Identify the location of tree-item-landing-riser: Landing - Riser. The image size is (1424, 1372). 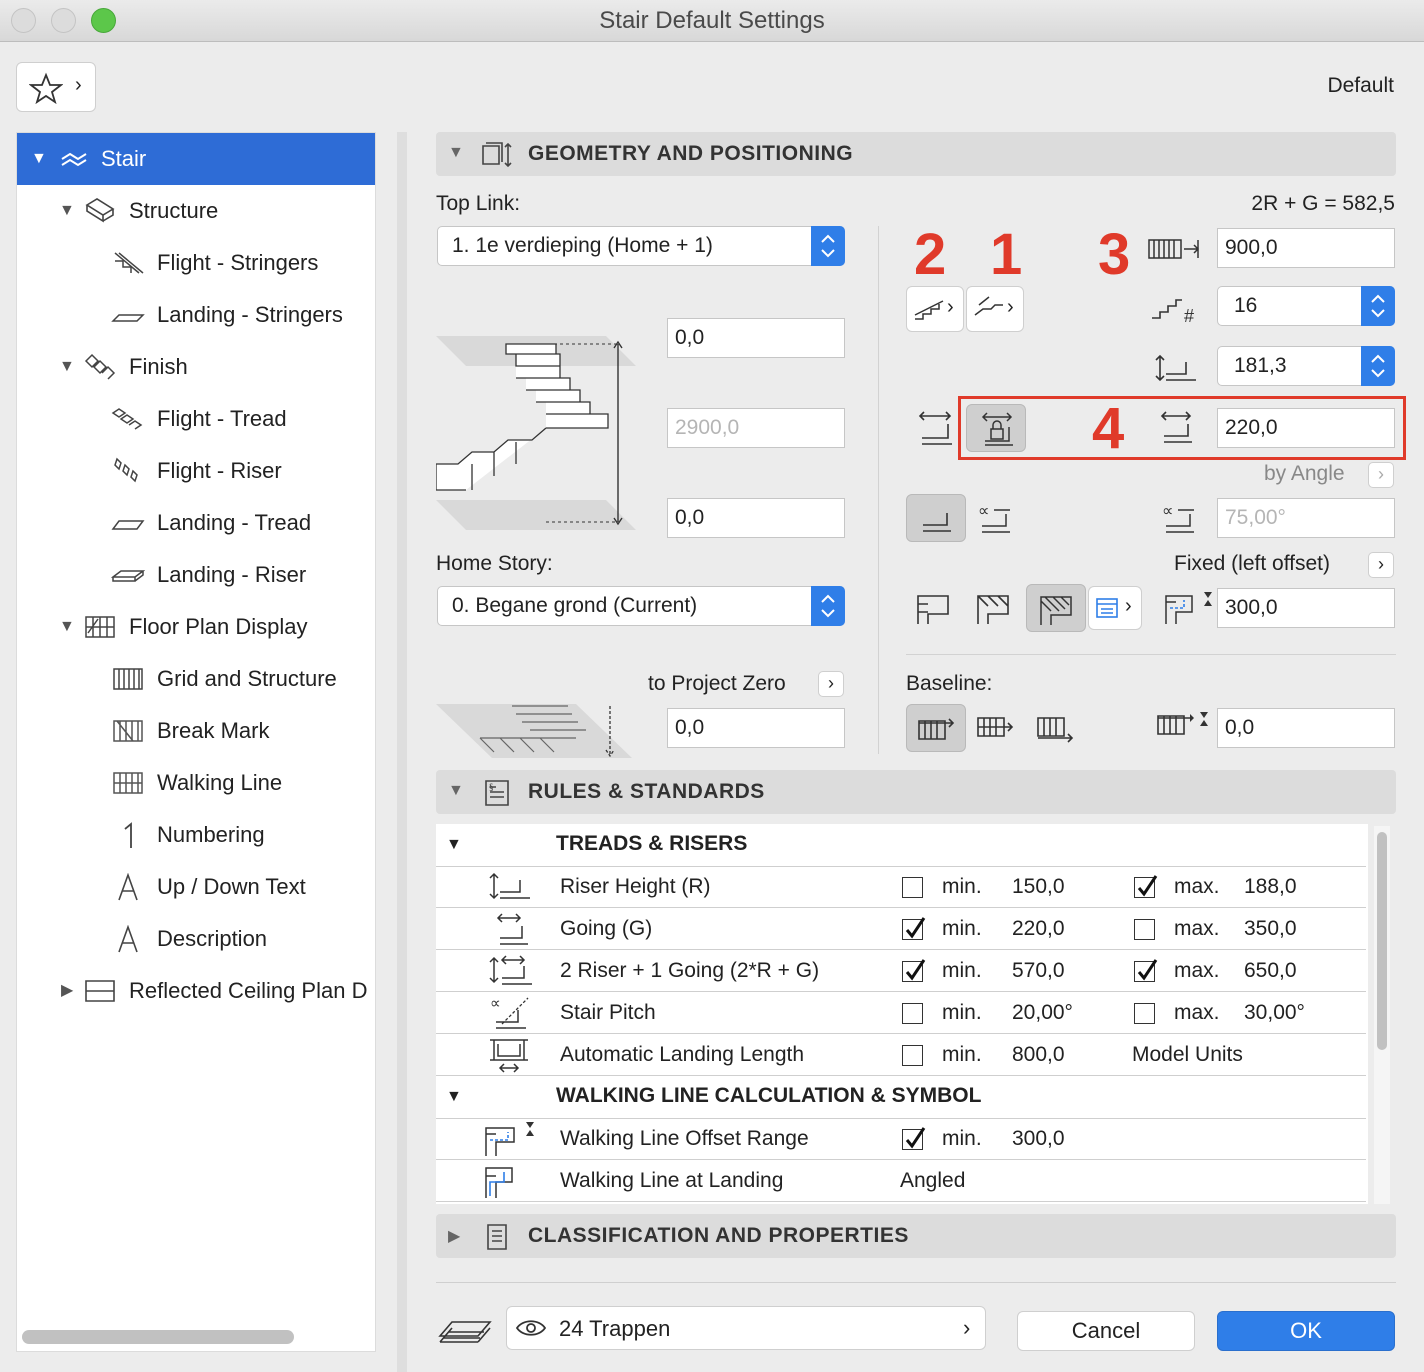
(196, 575).